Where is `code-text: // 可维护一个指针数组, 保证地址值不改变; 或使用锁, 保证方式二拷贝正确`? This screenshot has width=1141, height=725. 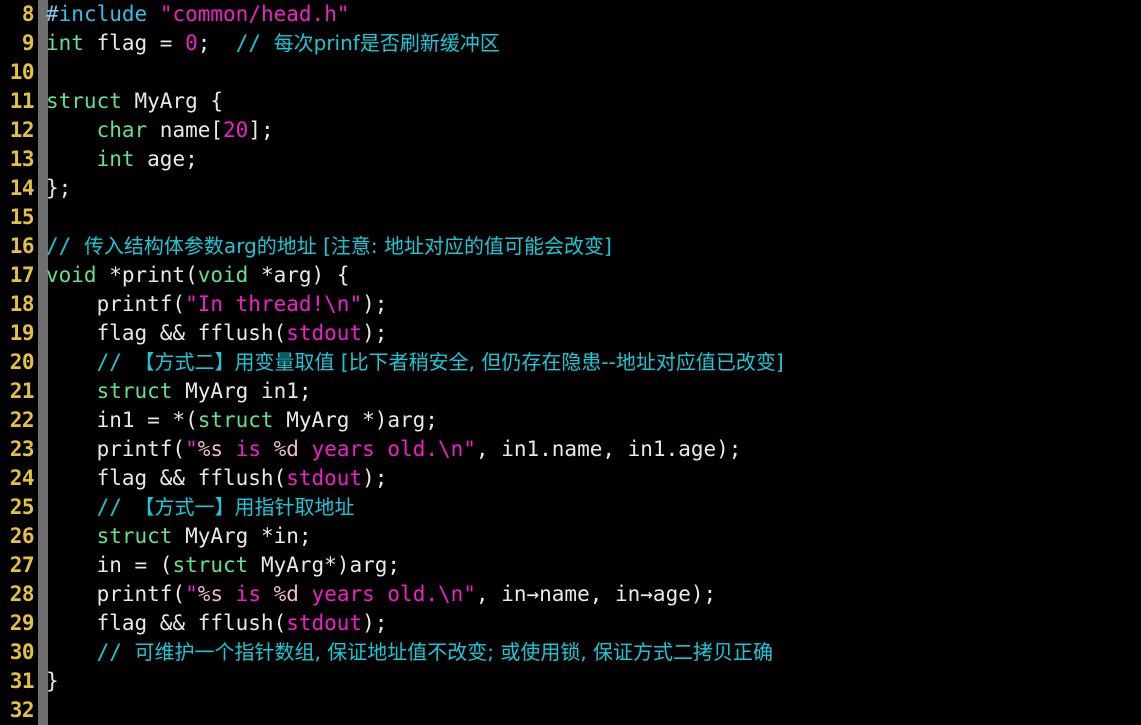 code-text: // 可维护一个指针数组, 保证地址值不改变; 或使用锁, 保证方式二拷贝正确 is located at coordinates (409, 652).